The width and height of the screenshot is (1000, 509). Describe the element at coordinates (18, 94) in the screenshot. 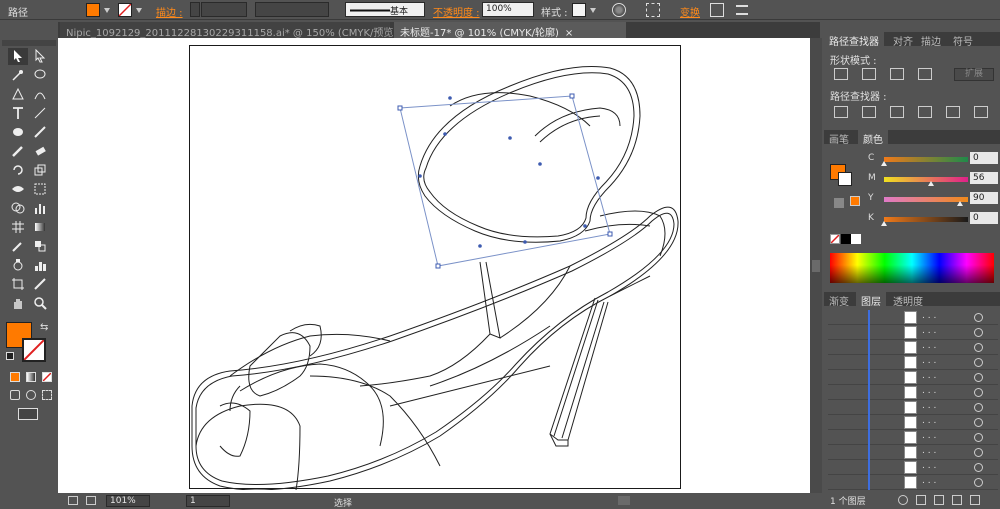

I see `pen-tool` at that location.